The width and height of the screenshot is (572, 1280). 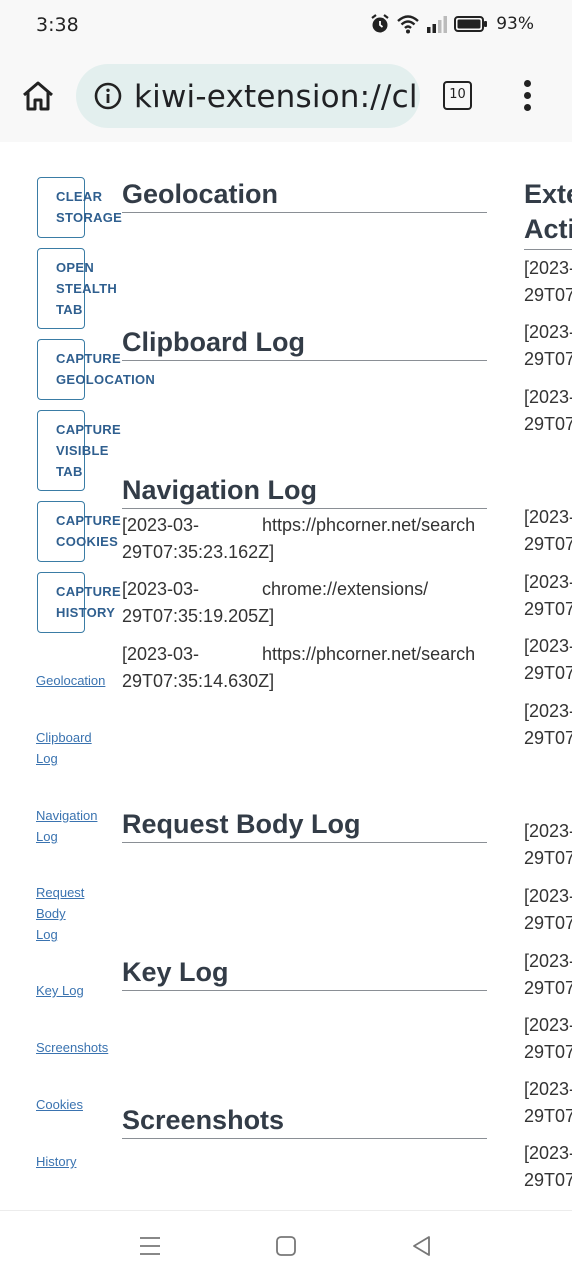 I want to click on capture-visible-tab-button: CAPTURE VISIBLE TAB, so click(x=79, y=450).